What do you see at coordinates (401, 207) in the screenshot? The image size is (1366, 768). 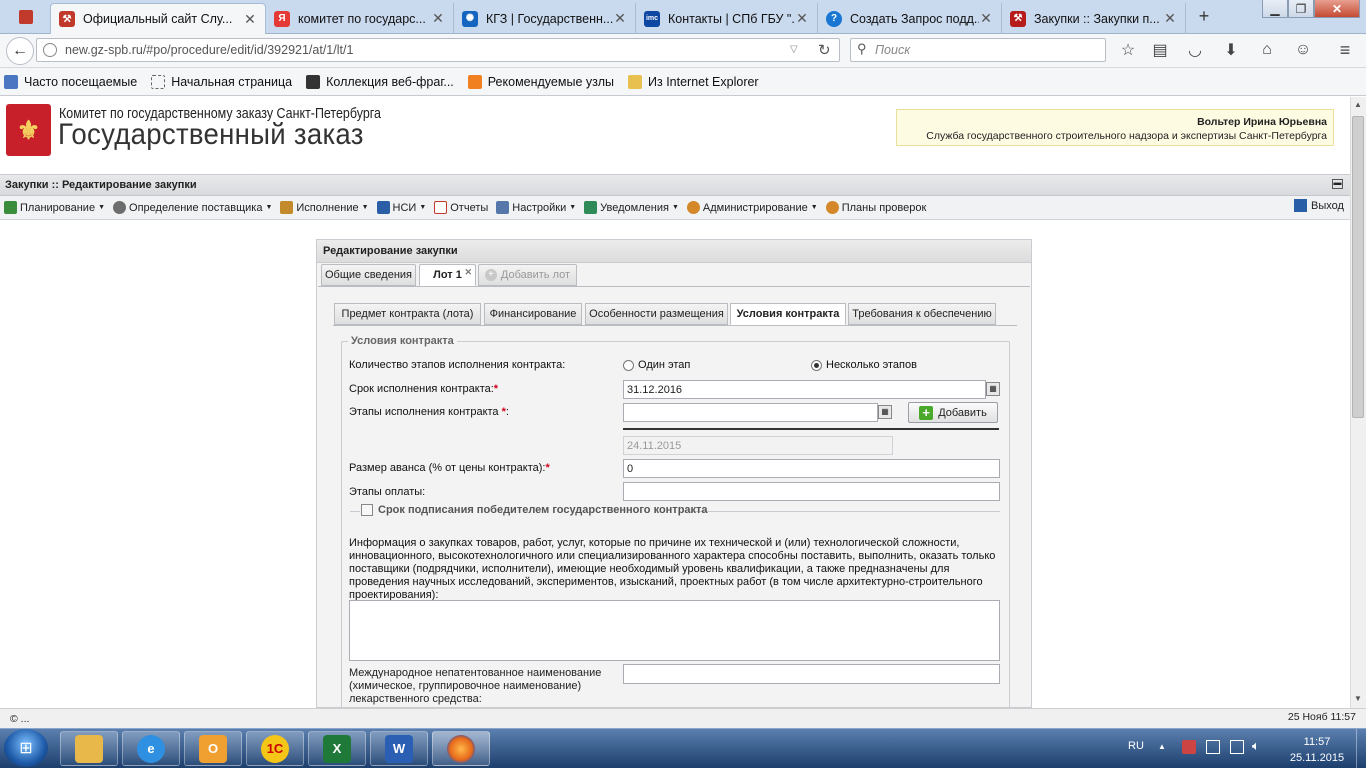 I see `menu-nsi: НСИ ▼` at bounding box center [401, 207].